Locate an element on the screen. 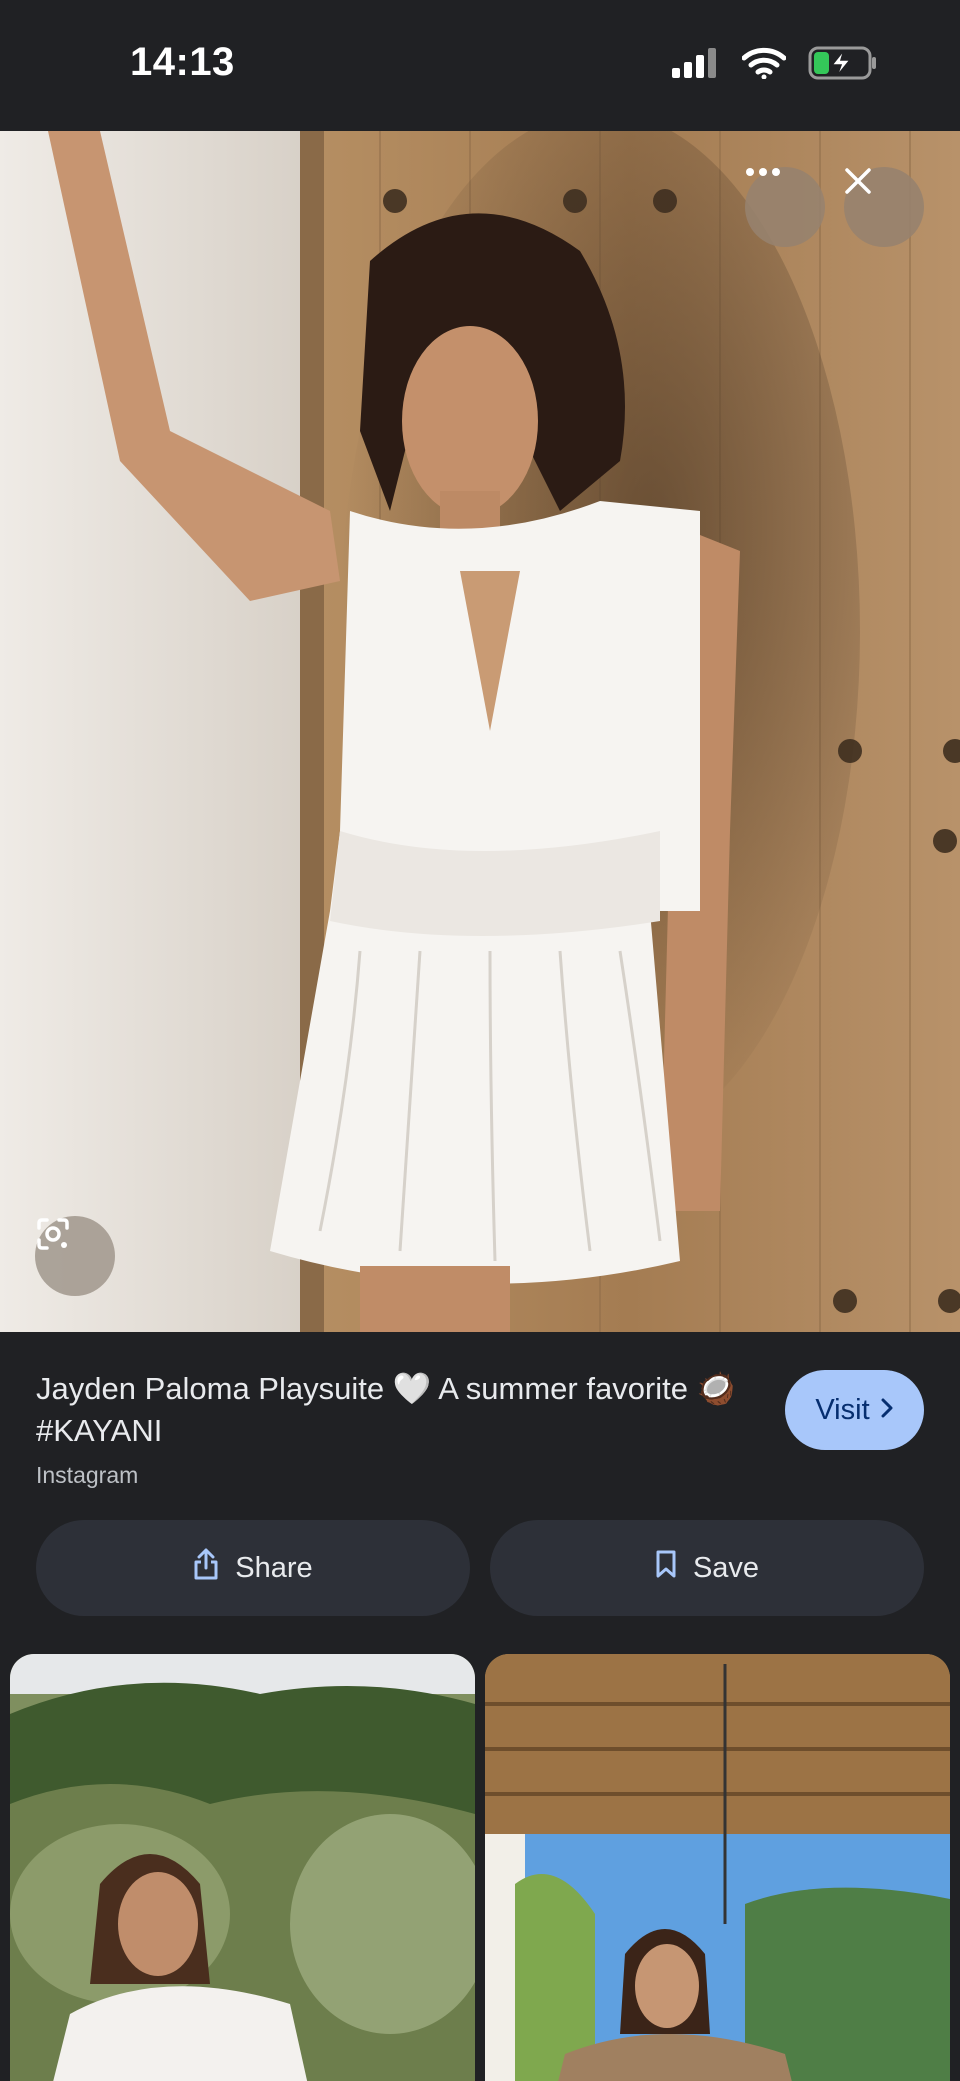 The height and width of the screenshot is (2081, 960). visit-button: Visit is located at coordinates (854, 1410).